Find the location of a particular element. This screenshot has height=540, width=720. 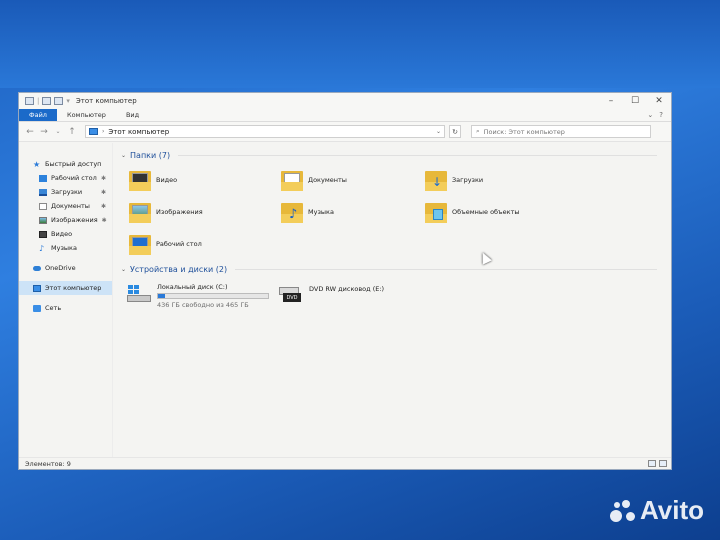

downloads-icon is located at coordinates (43, 192).